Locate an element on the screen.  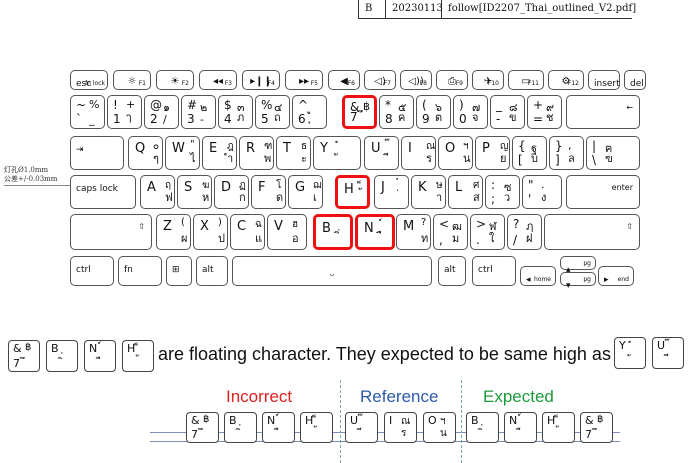
key-qwerty_row-8: Iณร is located at coordinates (418, 153).